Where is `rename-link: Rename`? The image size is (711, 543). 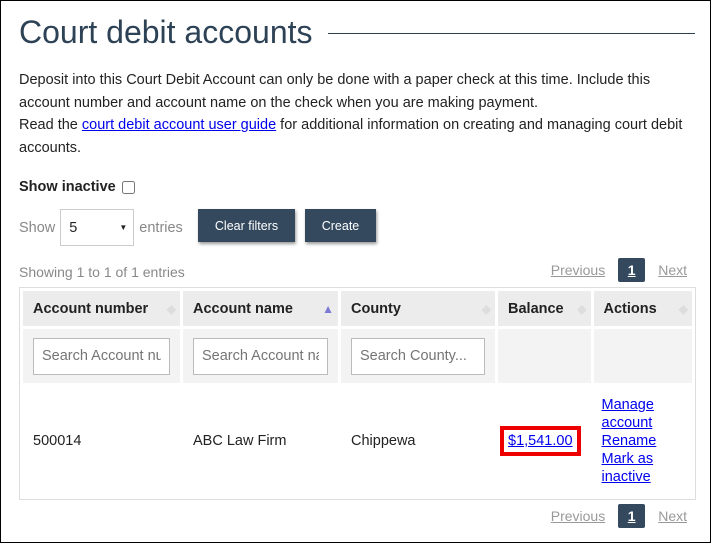 rename-link: Rename is located at coordinates (642, 441).